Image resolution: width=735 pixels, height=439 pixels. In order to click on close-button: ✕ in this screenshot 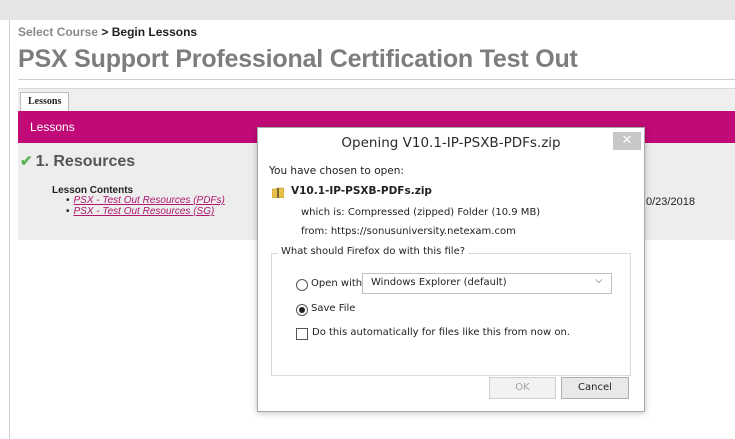, I will do `click(627, 141)`.